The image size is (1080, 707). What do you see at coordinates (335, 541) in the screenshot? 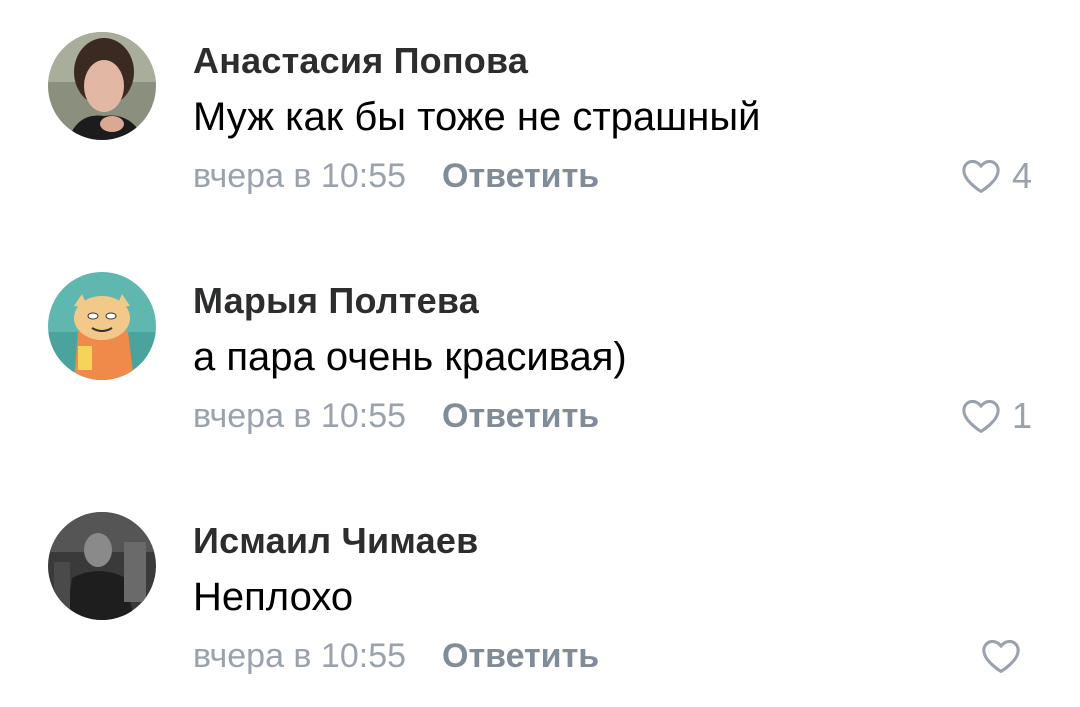
I see `comment-author: Исмаил Чимаев` at bounding box center [335, 541].